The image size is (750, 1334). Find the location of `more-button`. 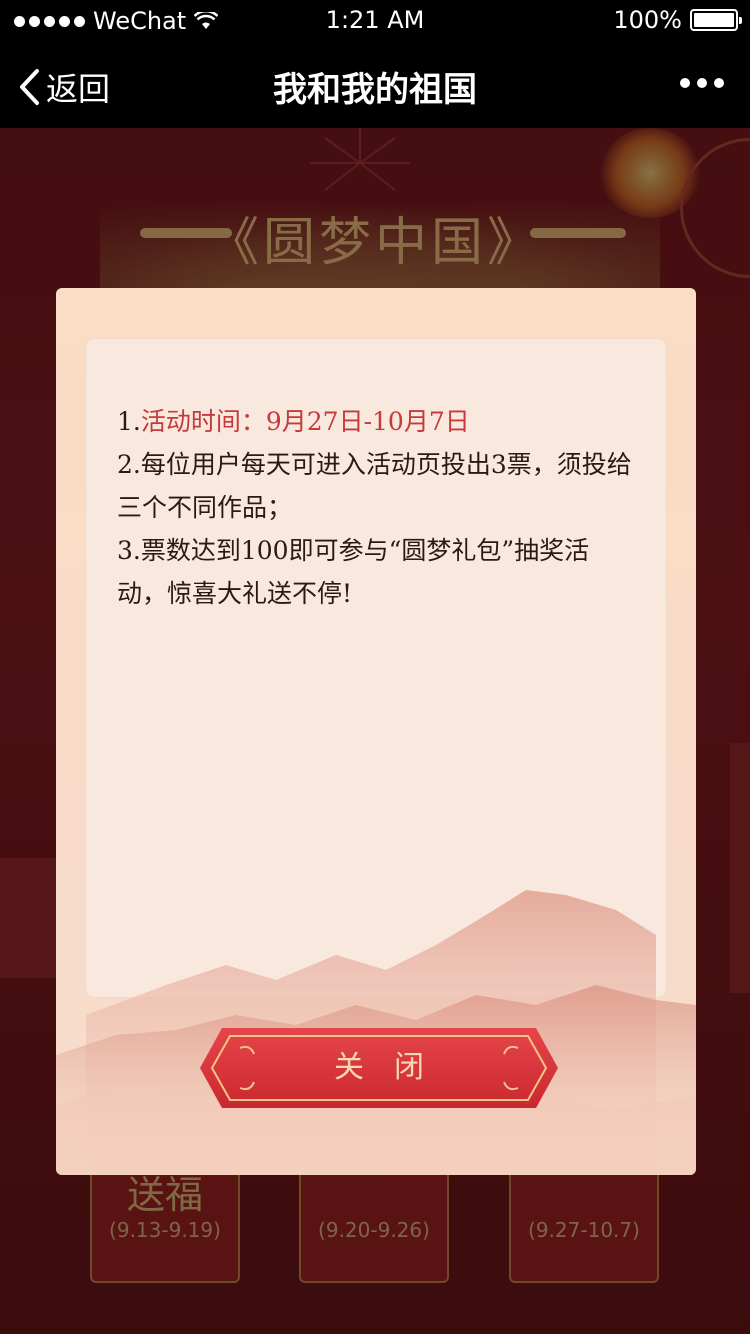

more-button is located at coordinates (702, 83).